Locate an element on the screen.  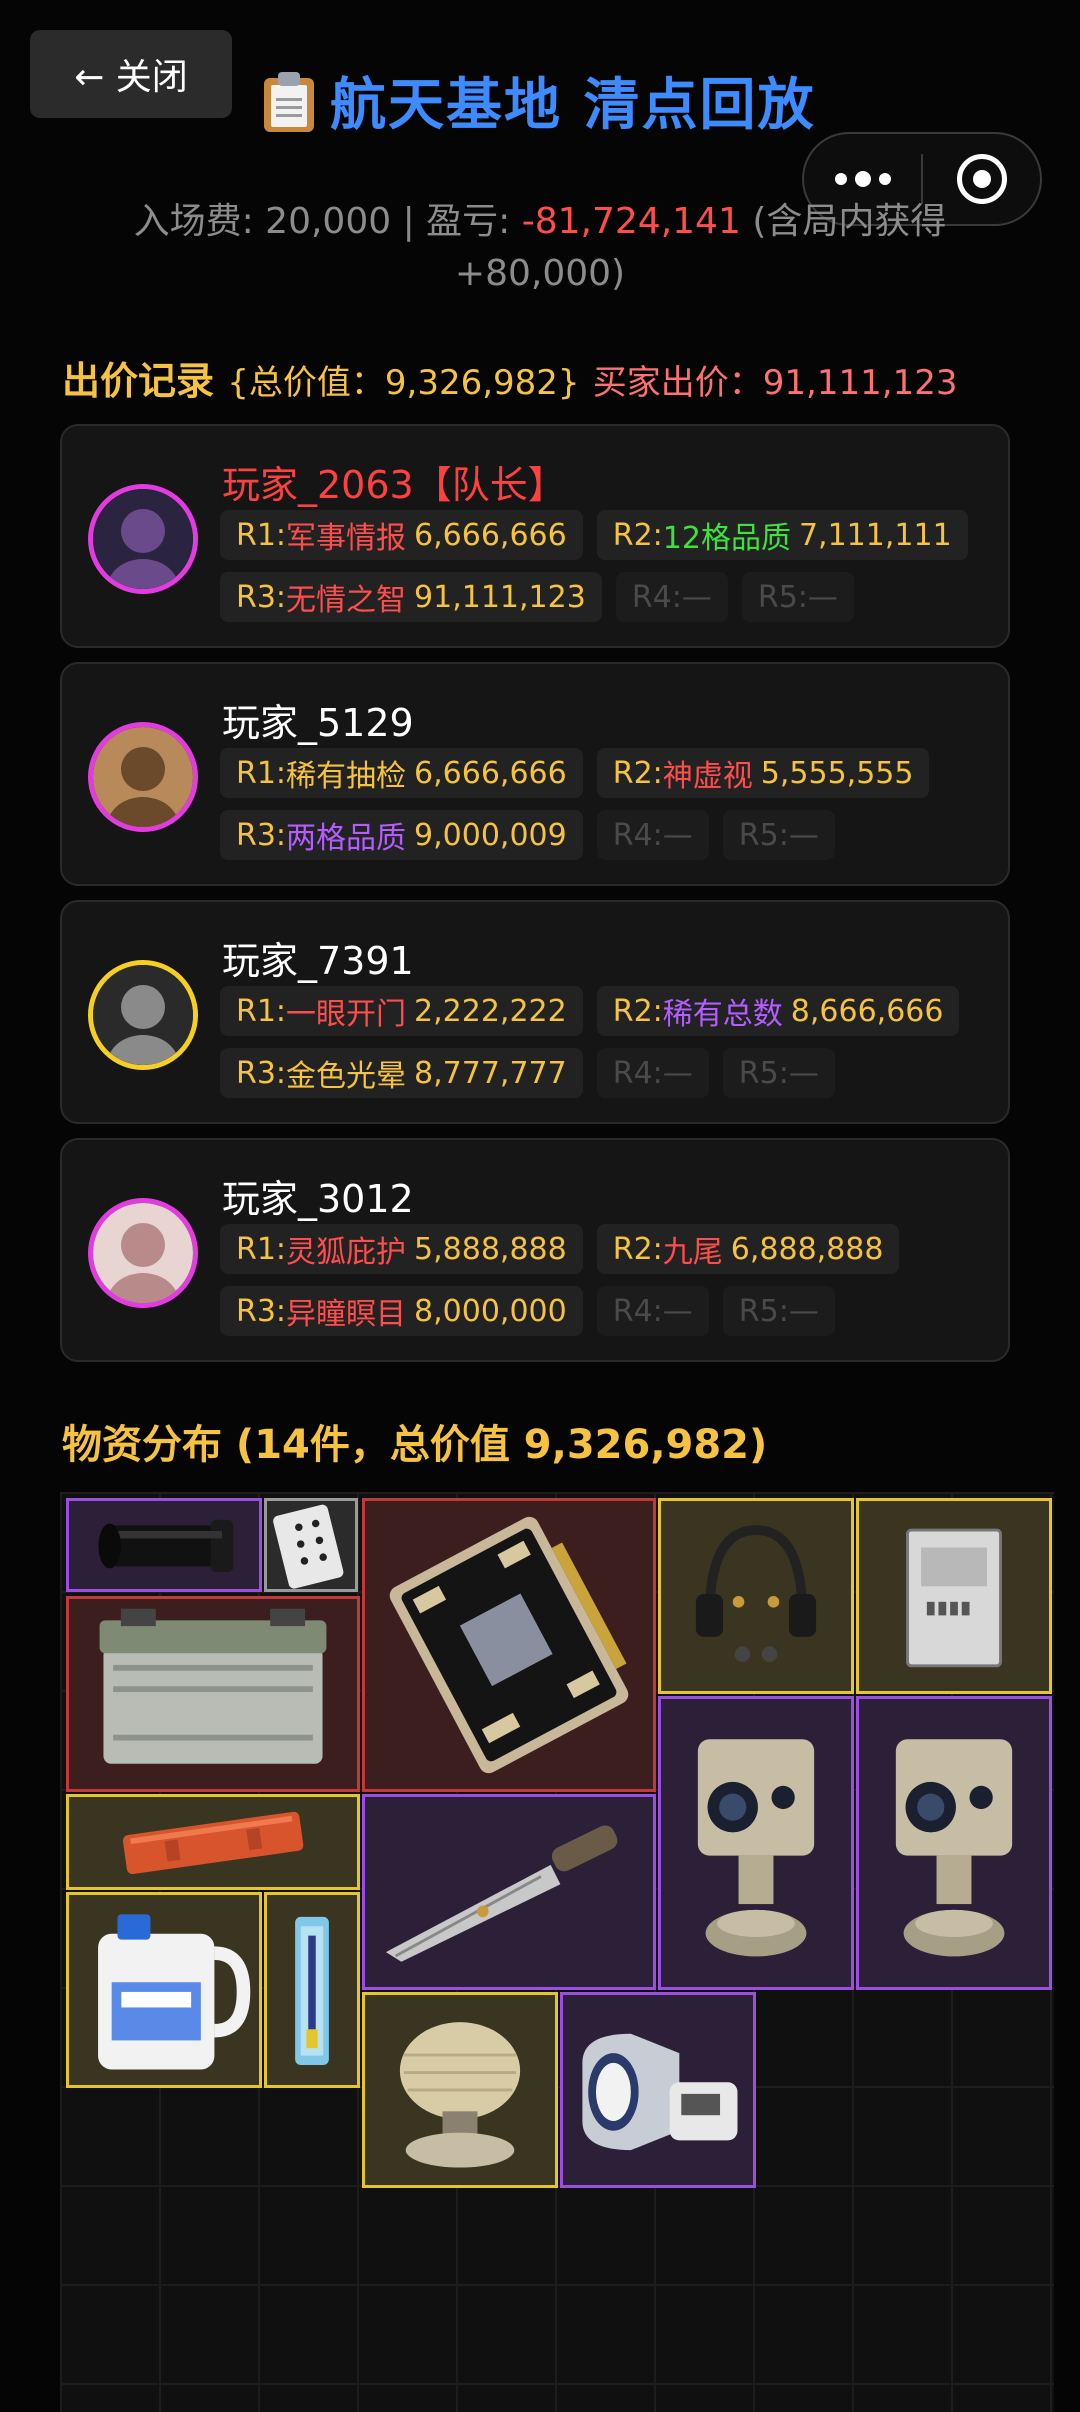
bid-item-name: 一眼开门 is located at coordinates (346, 1014).